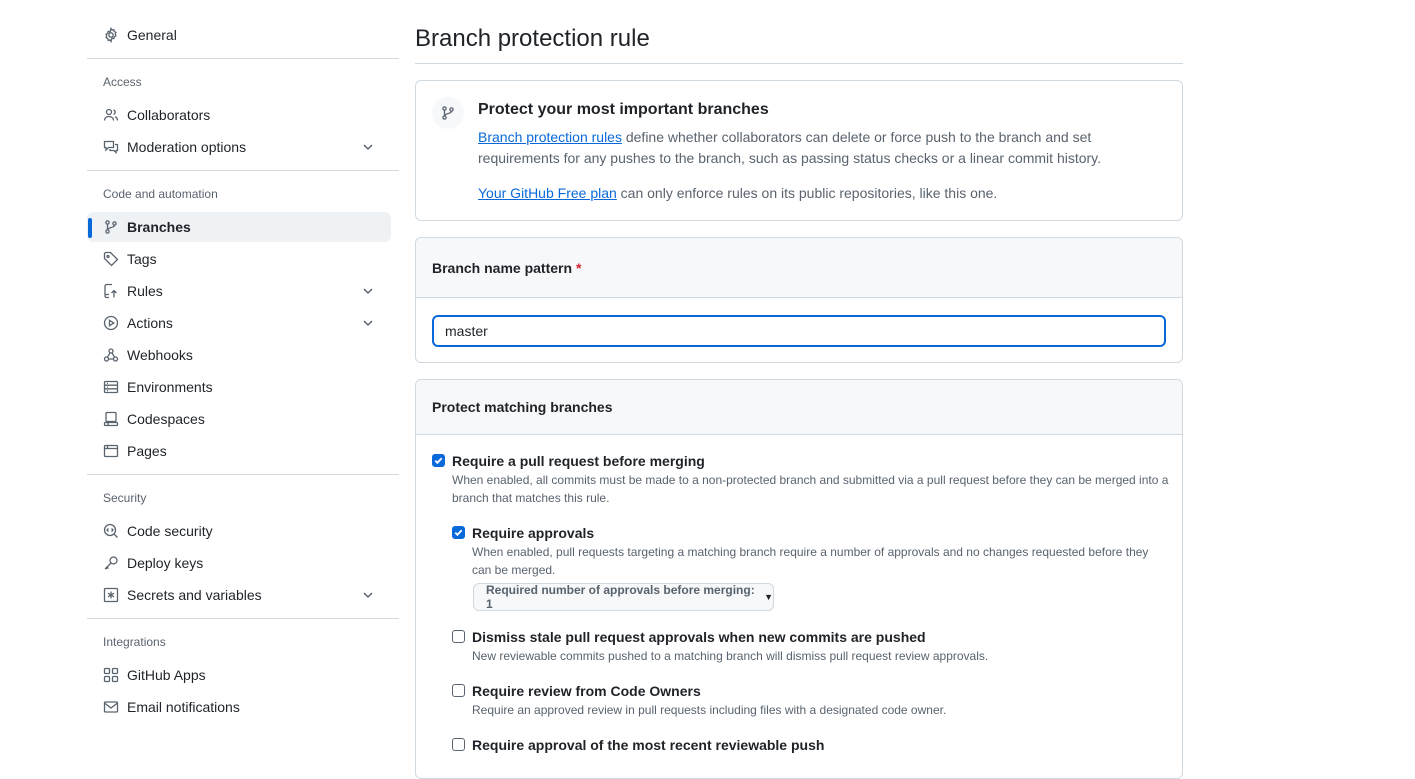  I want to click on sidebar-item-label: Rules, so click(145, 291).